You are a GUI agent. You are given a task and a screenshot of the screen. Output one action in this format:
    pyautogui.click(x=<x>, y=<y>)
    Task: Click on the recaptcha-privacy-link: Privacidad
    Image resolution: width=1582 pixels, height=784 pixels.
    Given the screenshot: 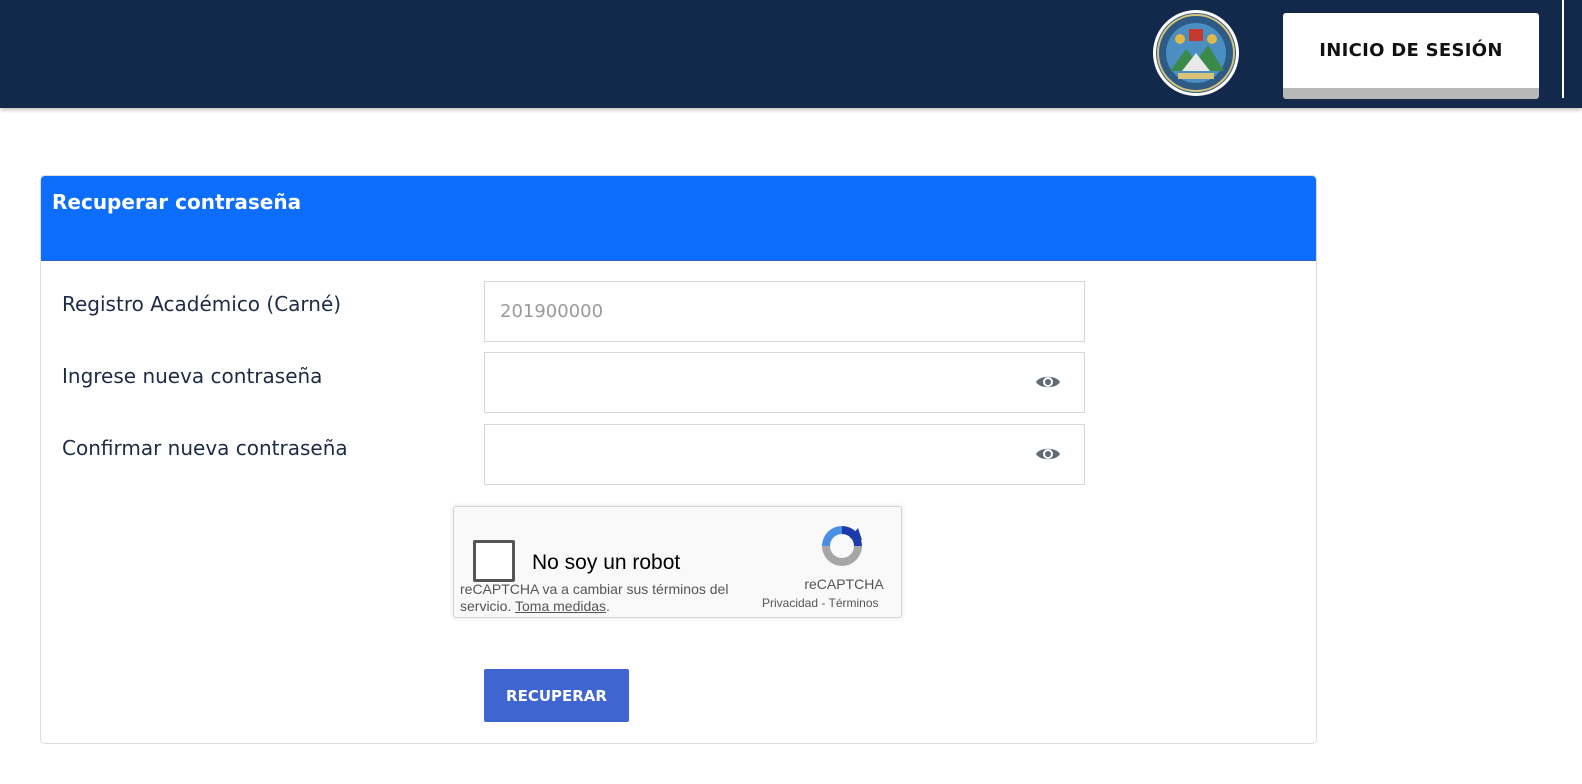 What is the action you would take?
    pyautogui.click(x=790, y=603)
    